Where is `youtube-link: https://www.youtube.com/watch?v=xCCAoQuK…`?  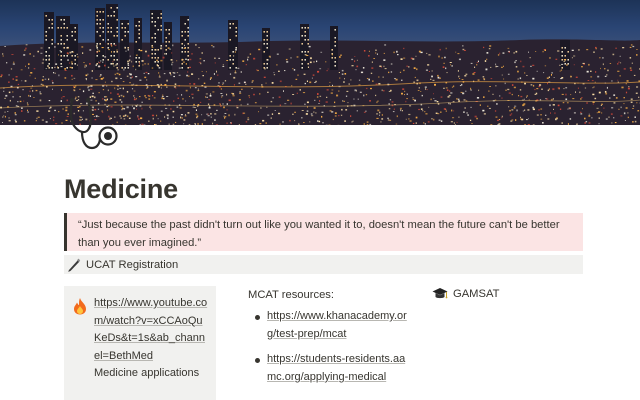
youtube-link: https://www.youtube.com/watch?v=xCCAoQuK… is located at coordinates (150, 329).